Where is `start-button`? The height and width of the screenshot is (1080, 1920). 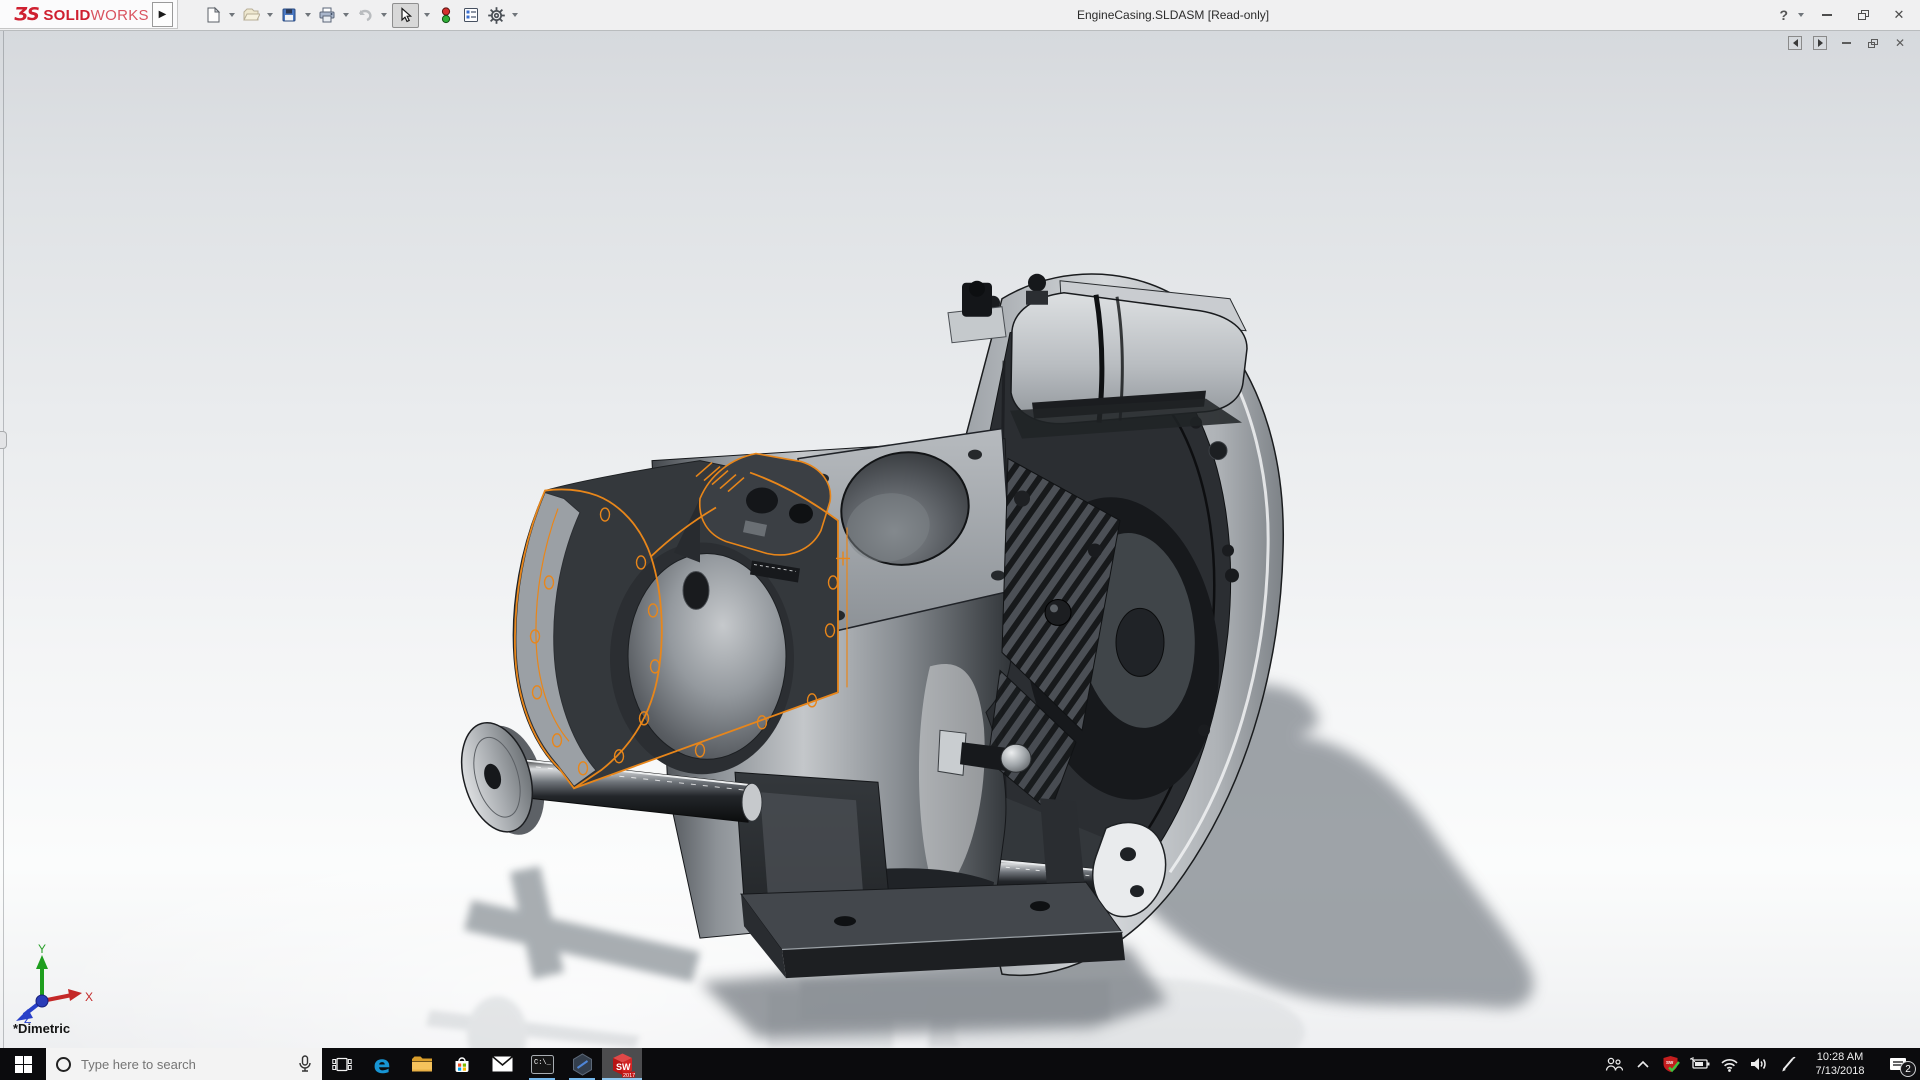
start-button is located at coordinates (23, 1064).